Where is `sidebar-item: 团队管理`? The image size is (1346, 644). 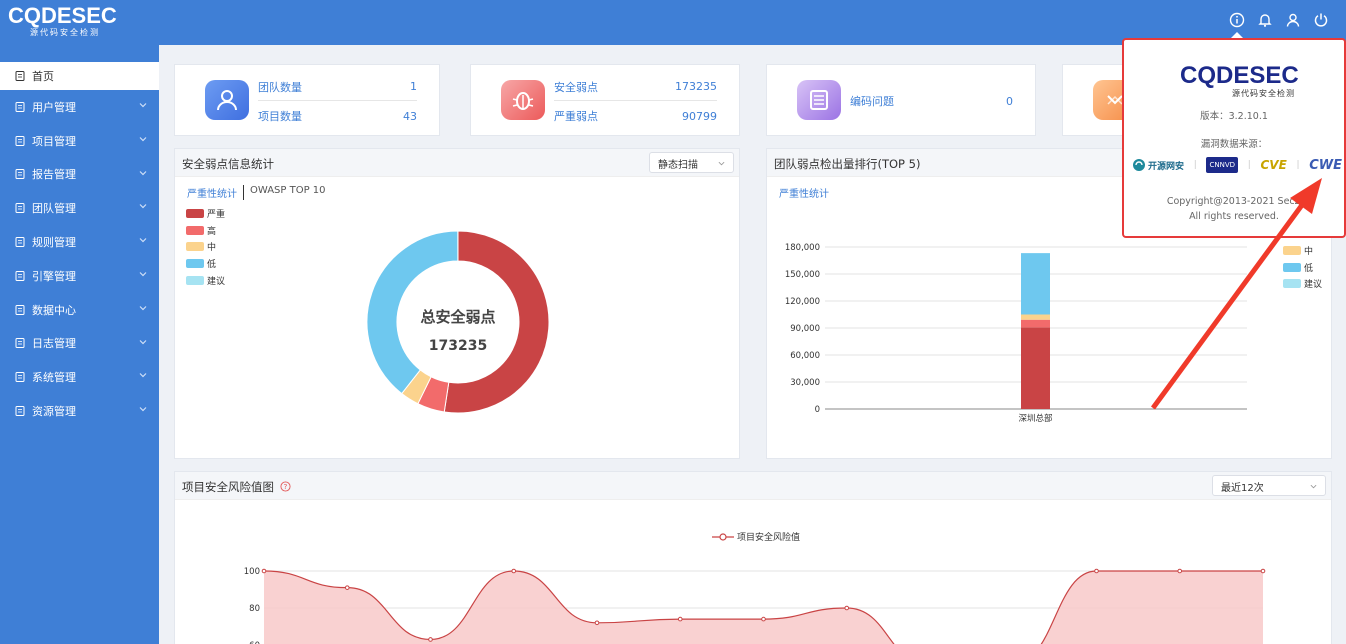 sidebar-item: 团队管理 is located at coordinates (79, 208).